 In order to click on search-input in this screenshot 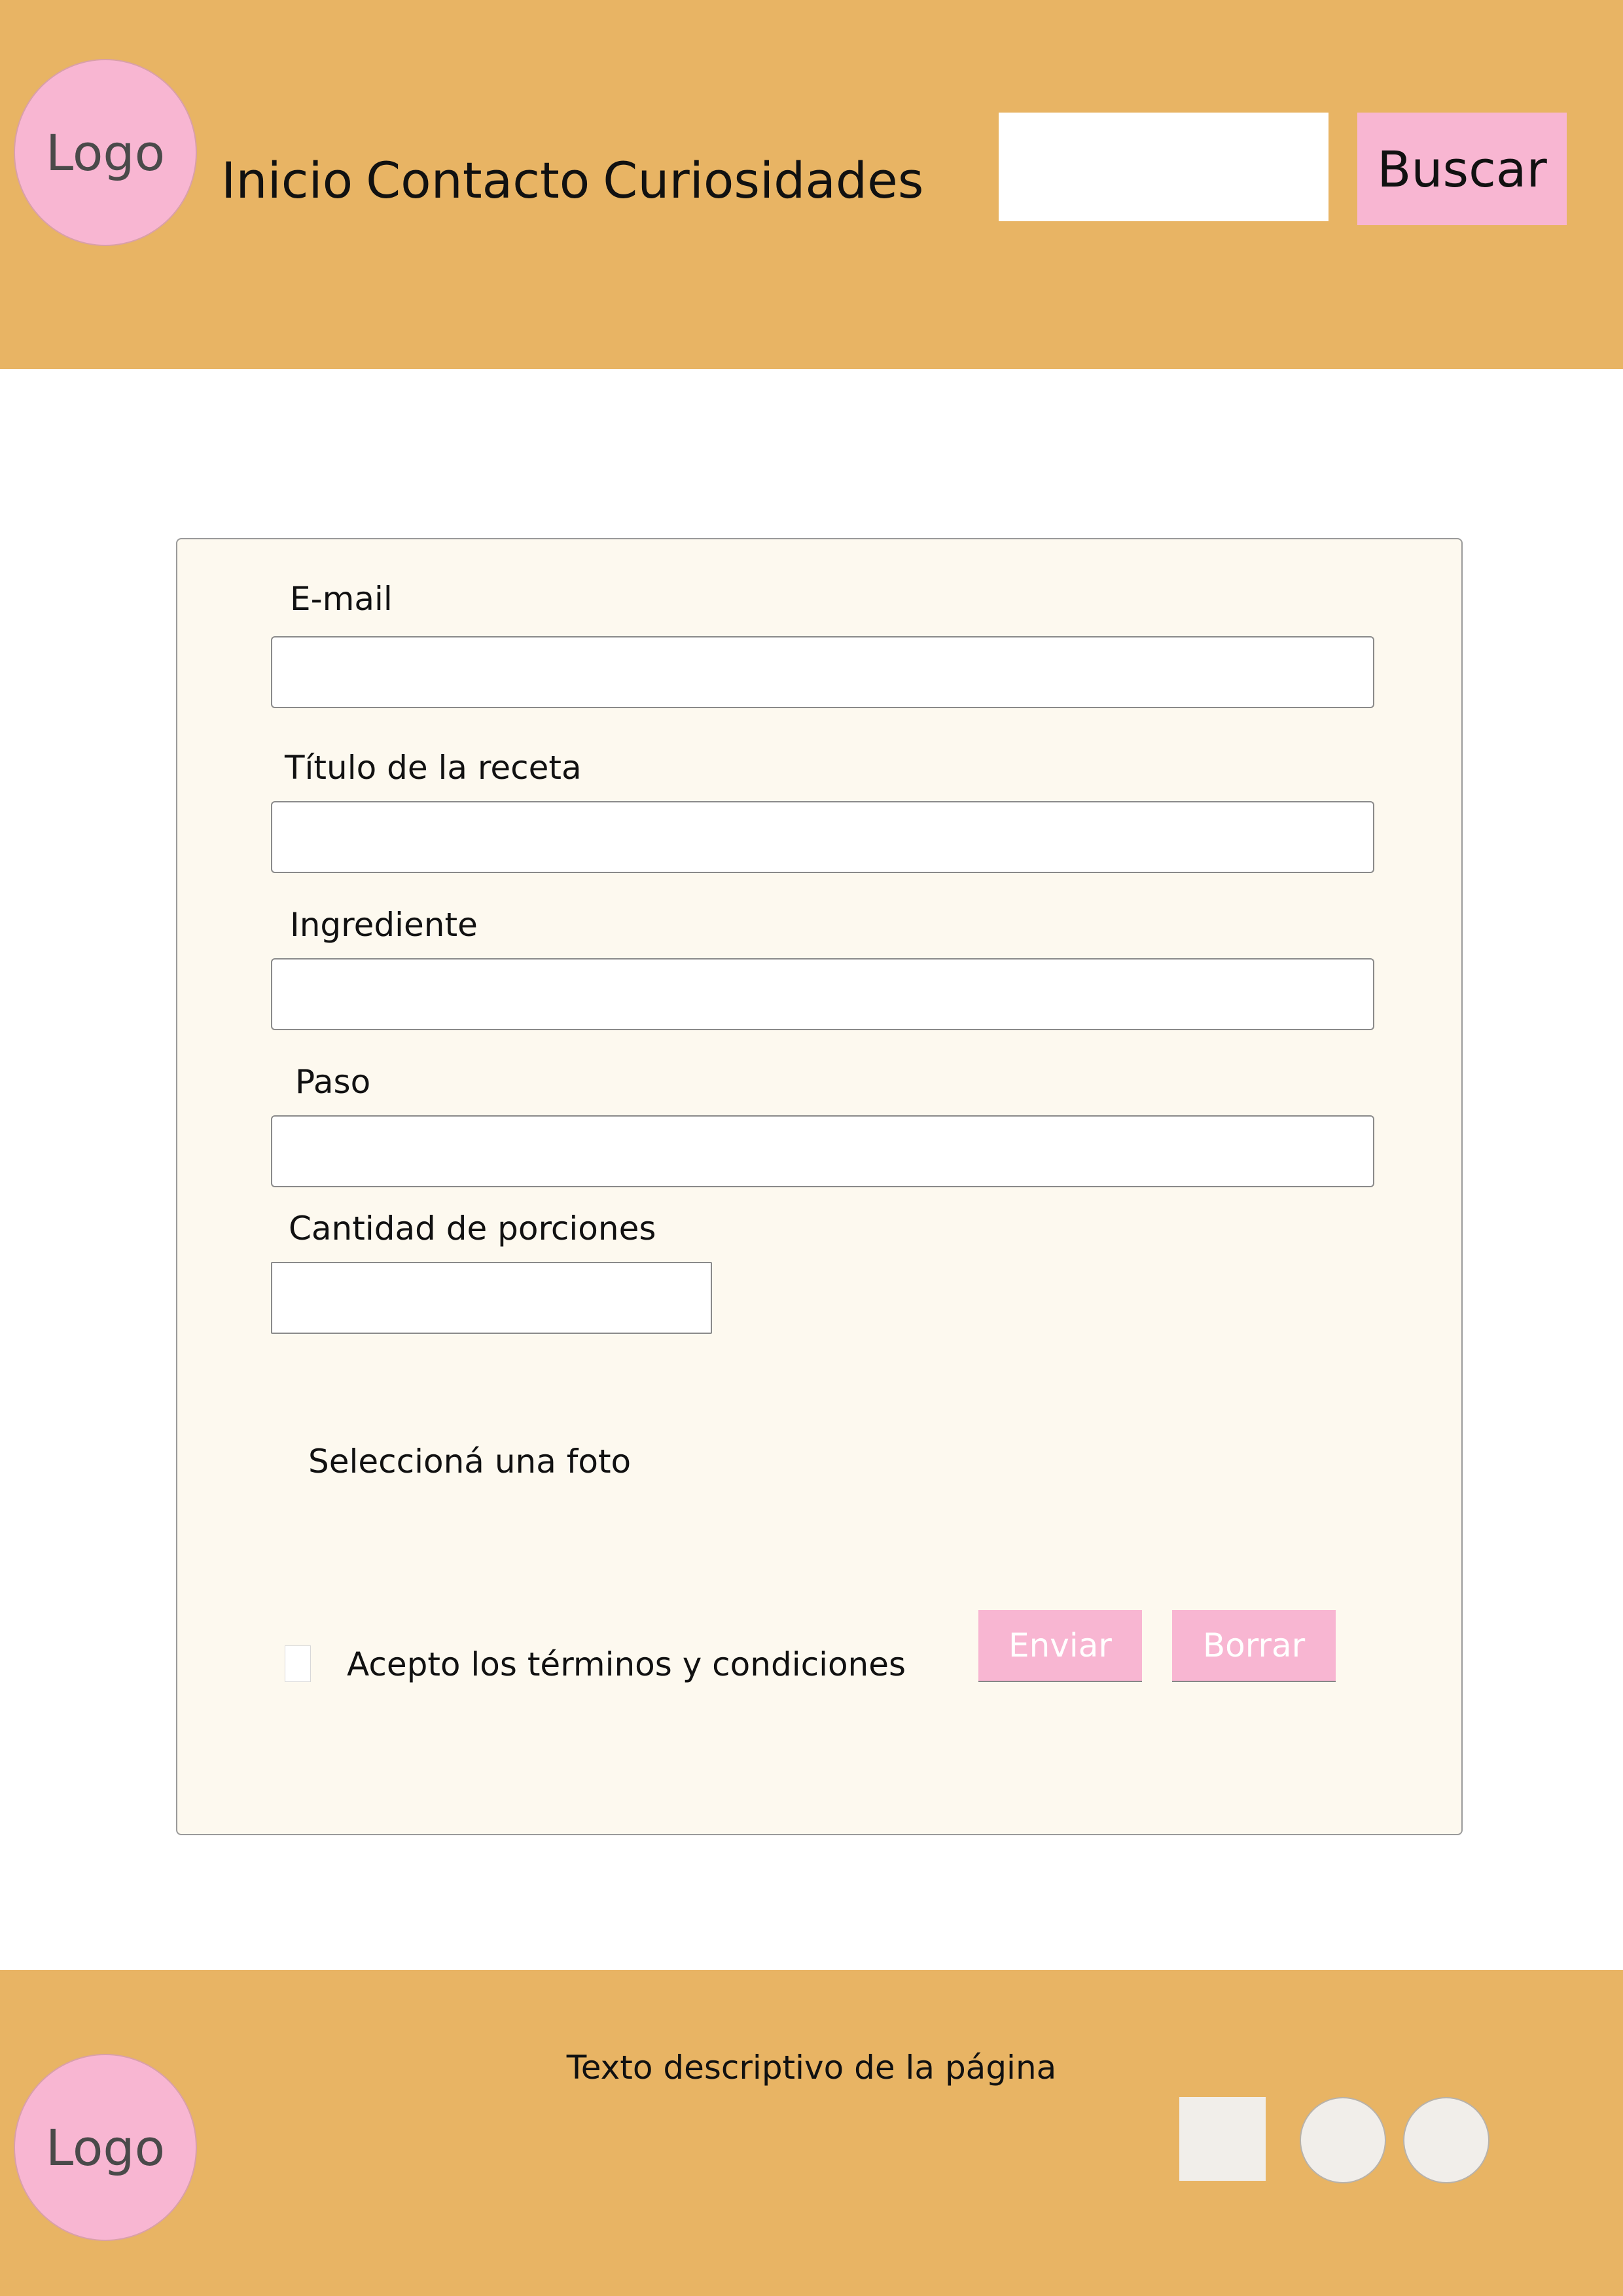, I will do `click(1164, 167)`.